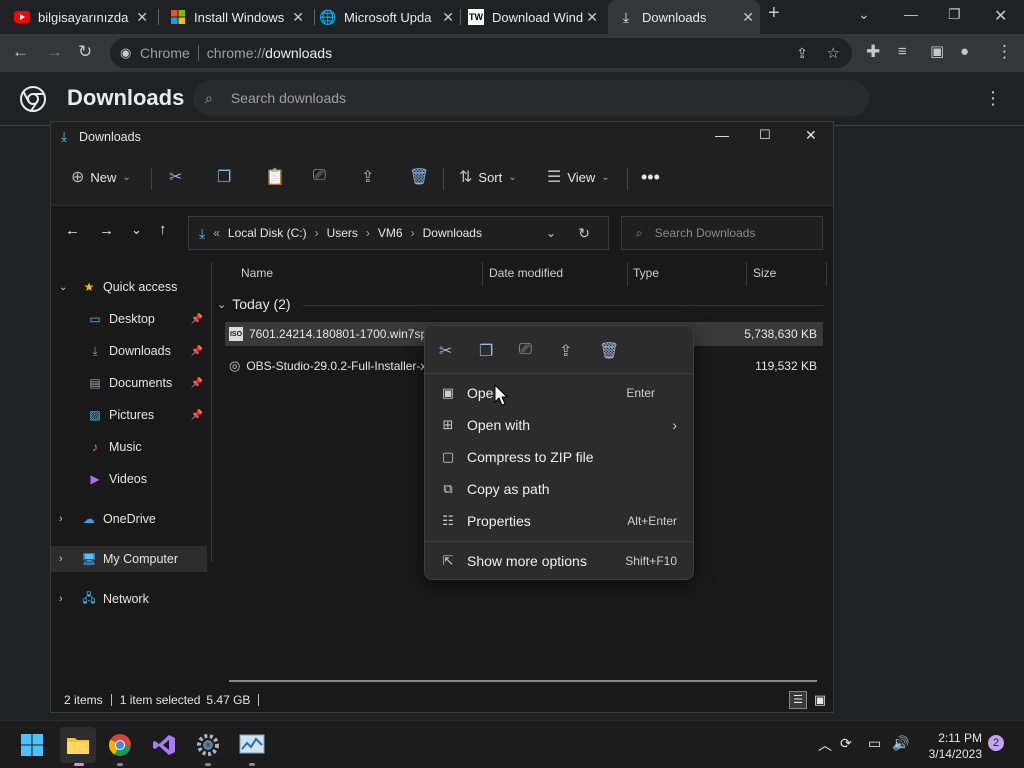  I want to click on profile-icon: ●, so click(964, 52).